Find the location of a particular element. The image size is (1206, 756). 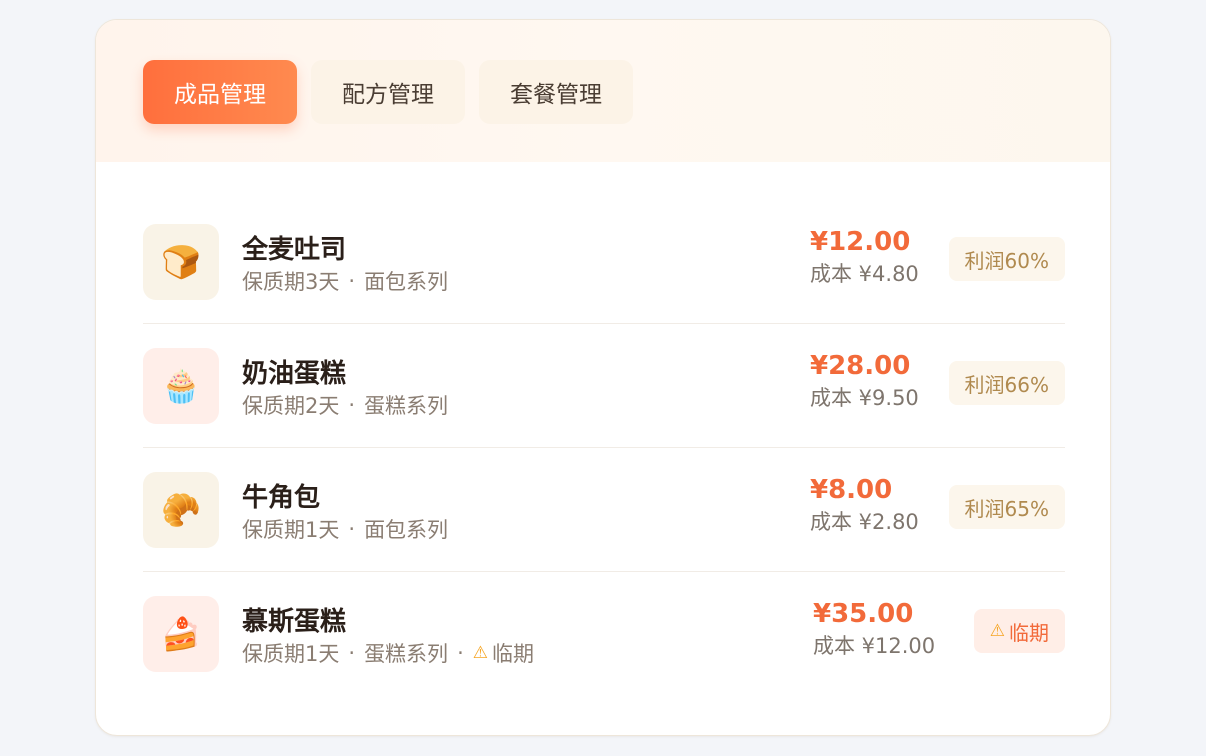

product-cost: 成本 ¥12.00 is located at coordinates (874, 645).